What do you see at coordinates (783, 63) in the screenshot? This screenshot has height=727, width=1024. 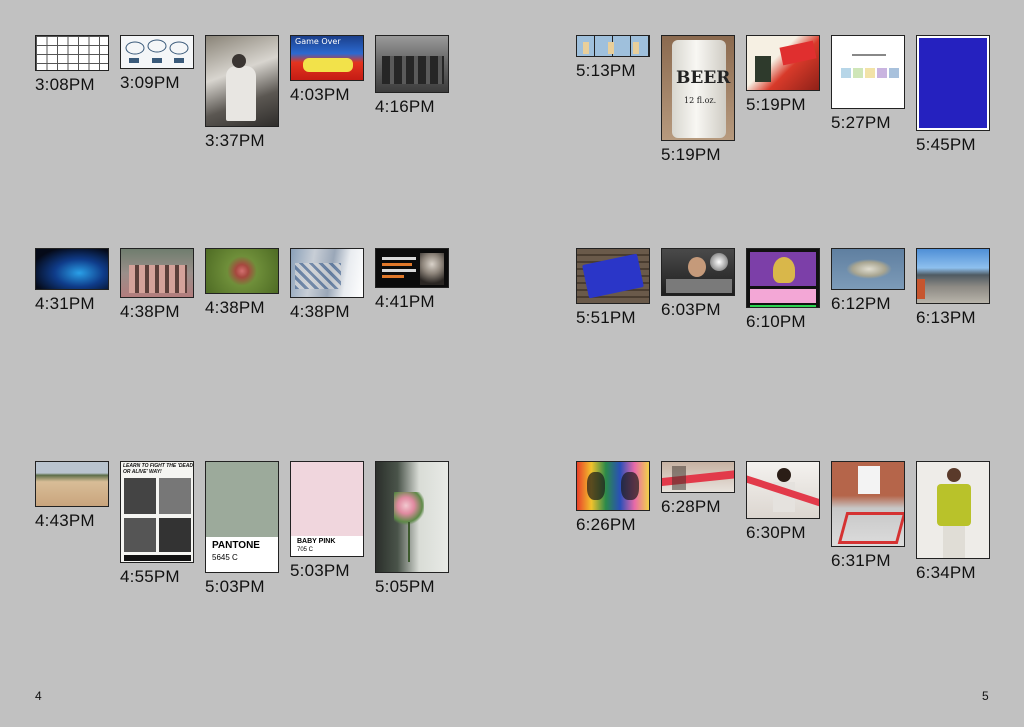 I see `comic-art-thumbnail` at bounding box center [783, 63].